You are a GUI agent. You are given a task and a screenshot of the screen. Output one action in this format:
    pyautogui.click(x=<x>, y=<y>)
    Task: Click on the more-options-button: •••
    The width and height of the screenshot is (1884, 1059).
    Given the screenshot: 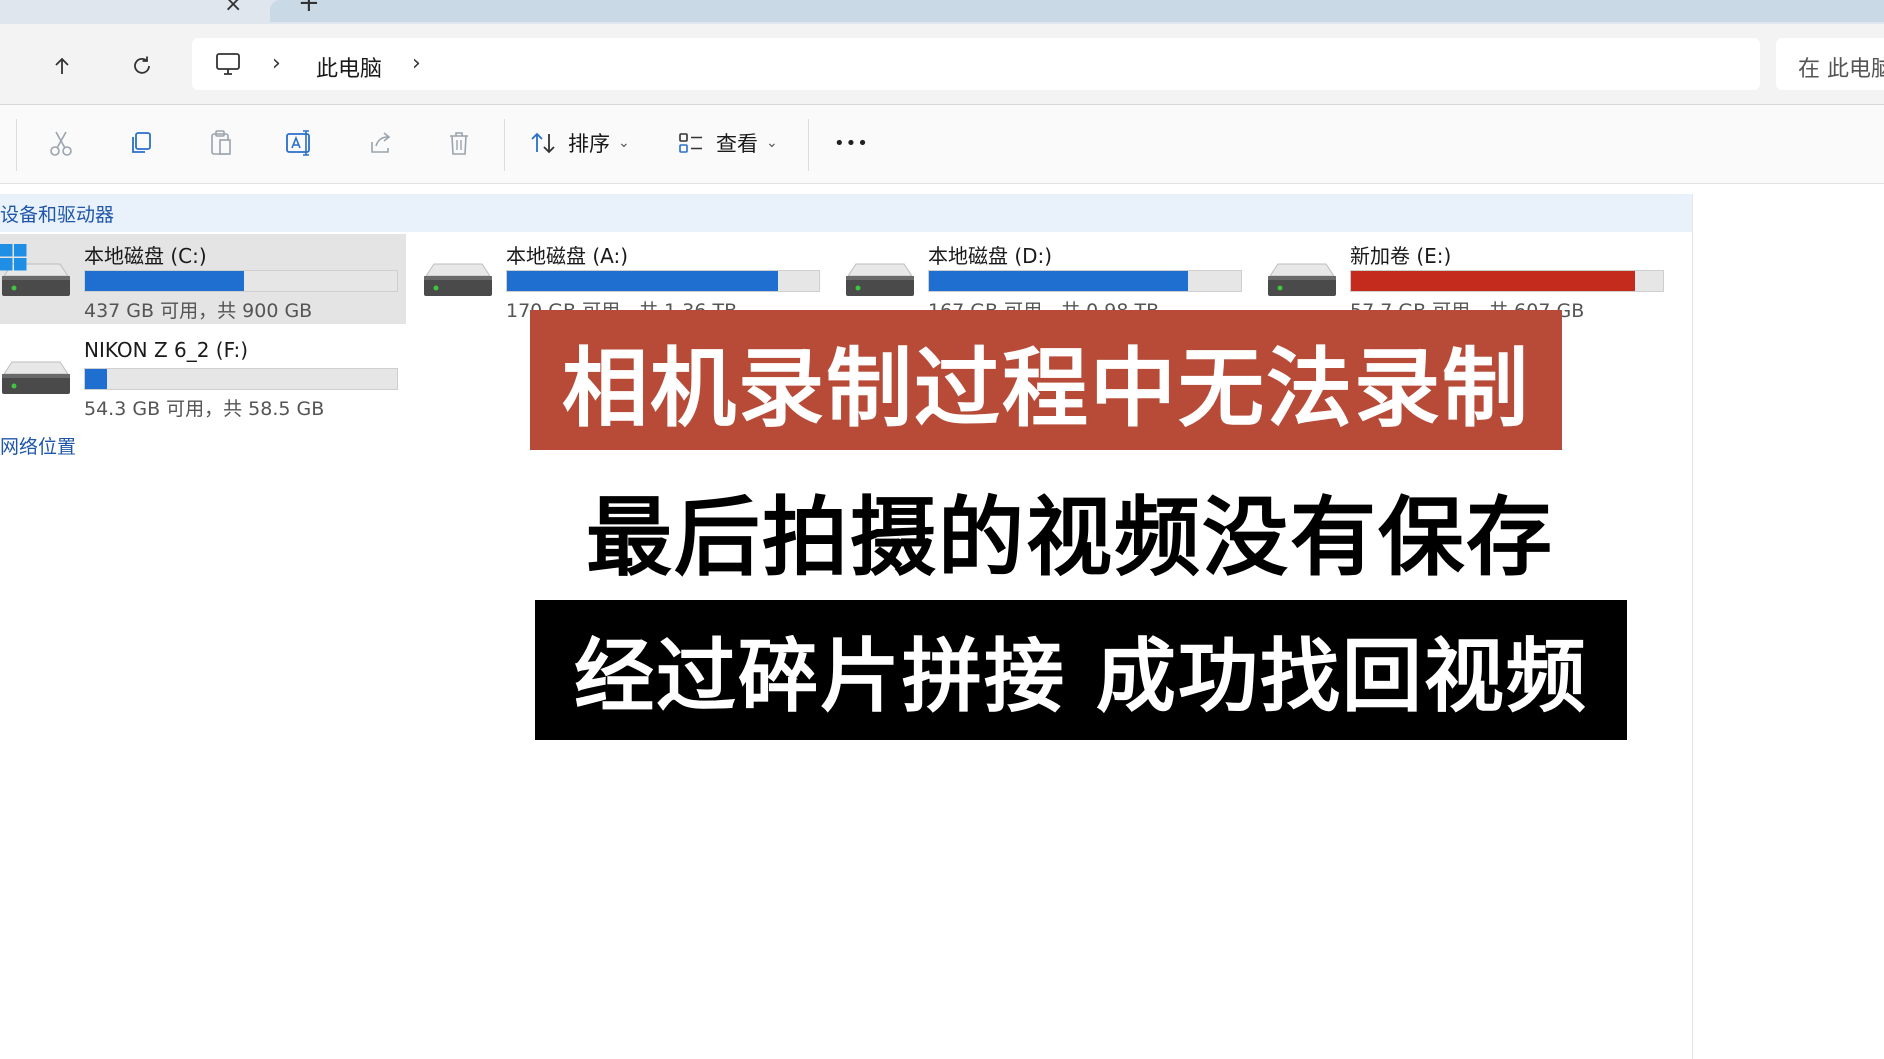 What is the action you would take?
    pyautogui.click(x=851, y=143)
    